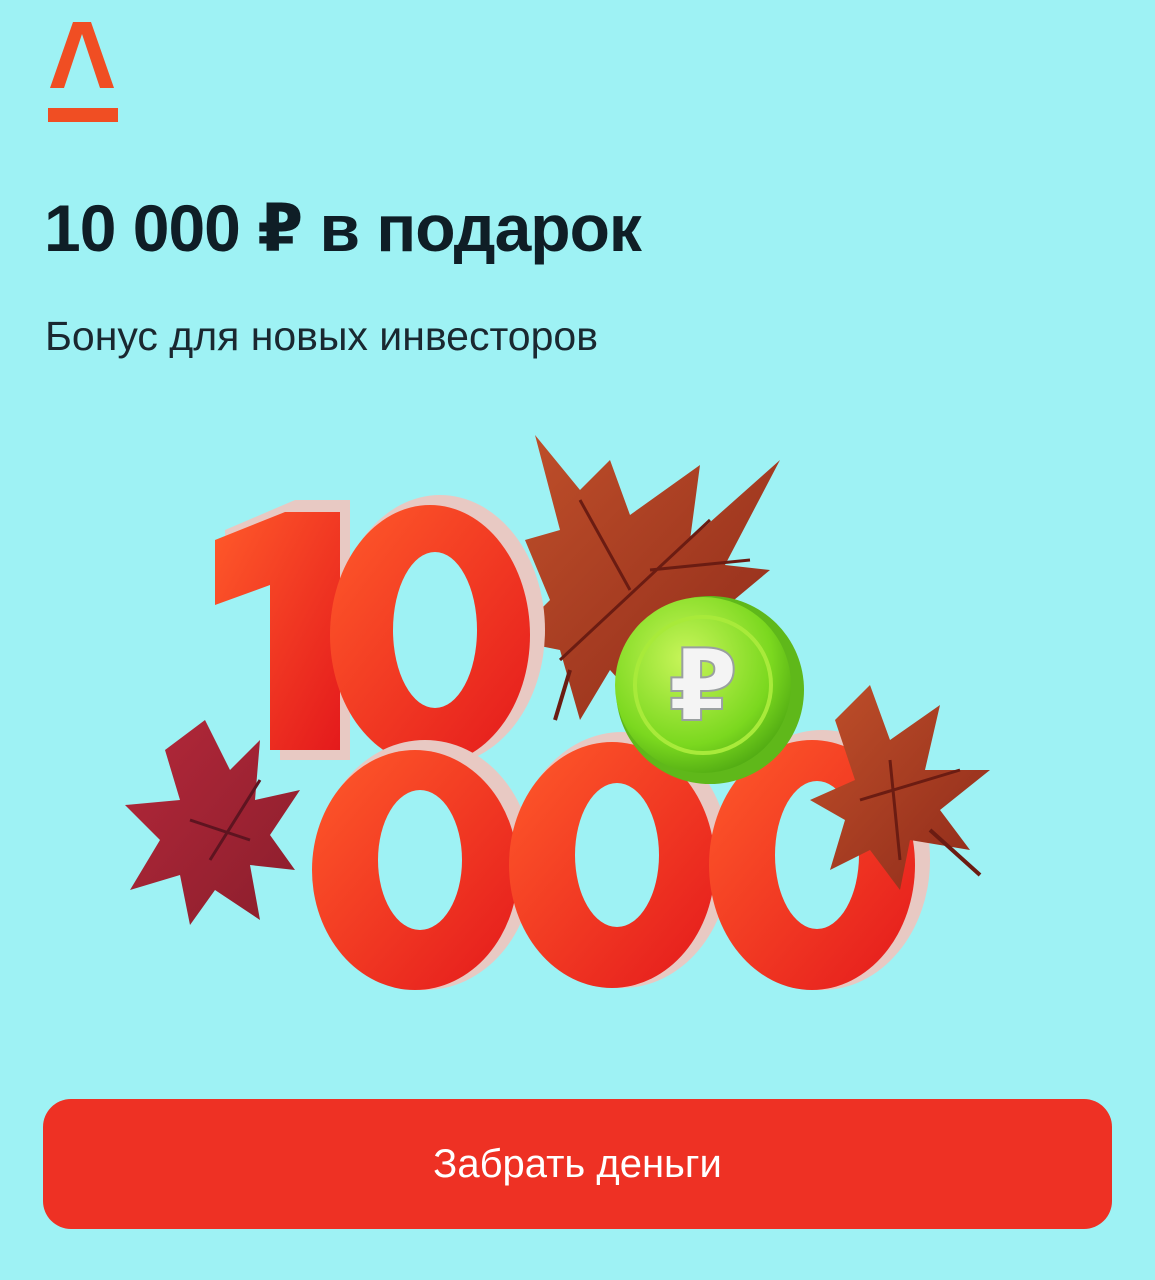 This screenshot has height=1280, width=1155. I want to click on ruble-coin-icon: ₽, so click(709, 690).